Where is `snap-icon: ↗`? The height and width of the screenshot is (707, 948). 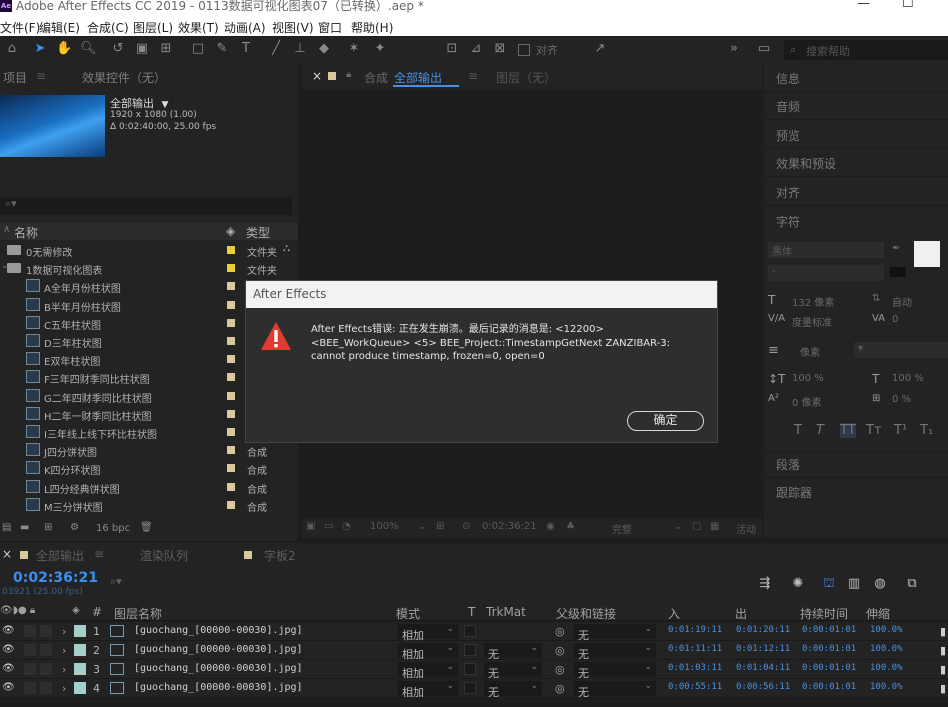 snap-icon: ↗ is located at coordinates (600, 49).